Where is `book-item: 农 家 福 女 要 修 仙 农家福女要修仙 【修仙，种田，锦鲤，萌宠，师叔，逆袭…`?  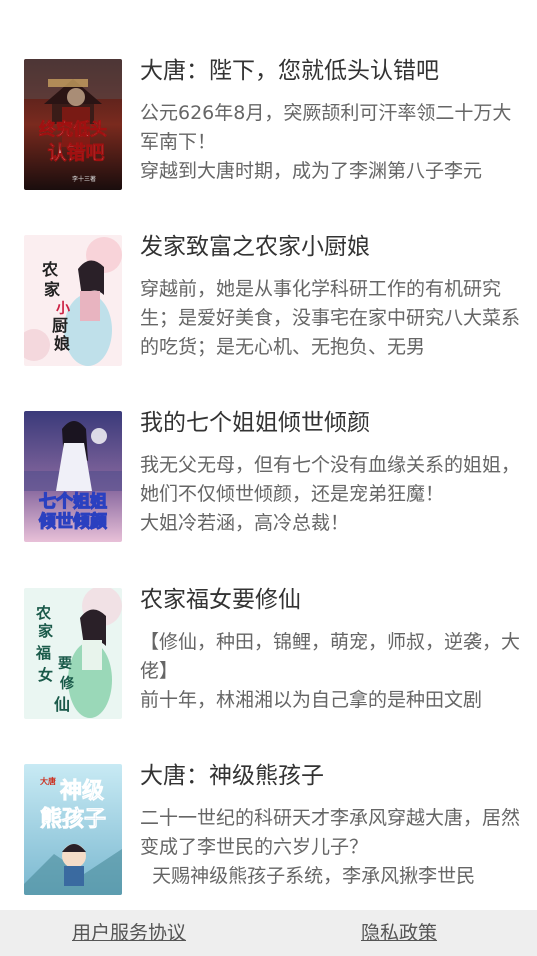
book-item: 农 家 福 女 要 修 仙 农家福女要修仙 【修仙，种田，锦鲤，萌宠，师叔，逆袭… is located at coordinates (274, 657).